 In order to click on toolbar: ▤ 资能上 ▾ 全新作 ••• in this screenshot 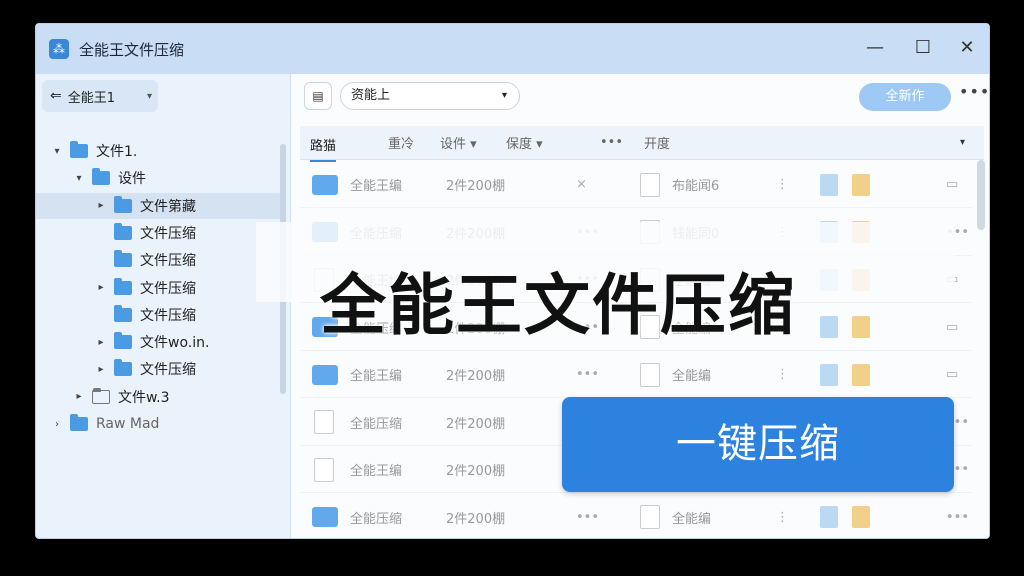, I will do `click(640, 97)`.